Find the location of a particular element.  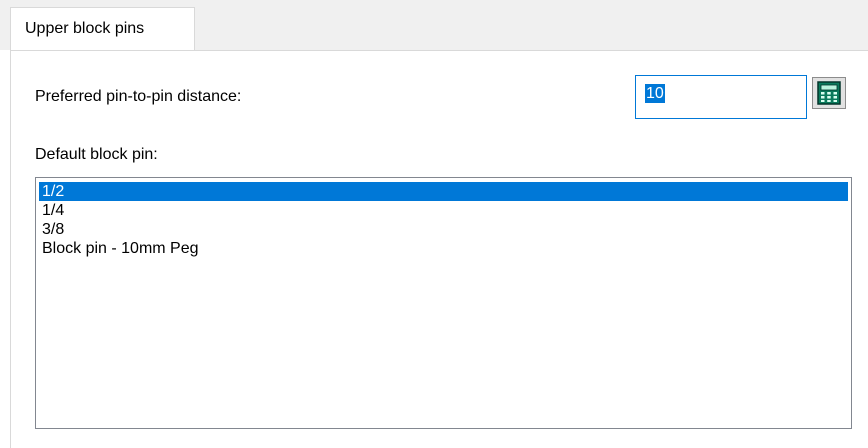

default-block-pin-label: Default block pin: is located at coordinates (96, 154).